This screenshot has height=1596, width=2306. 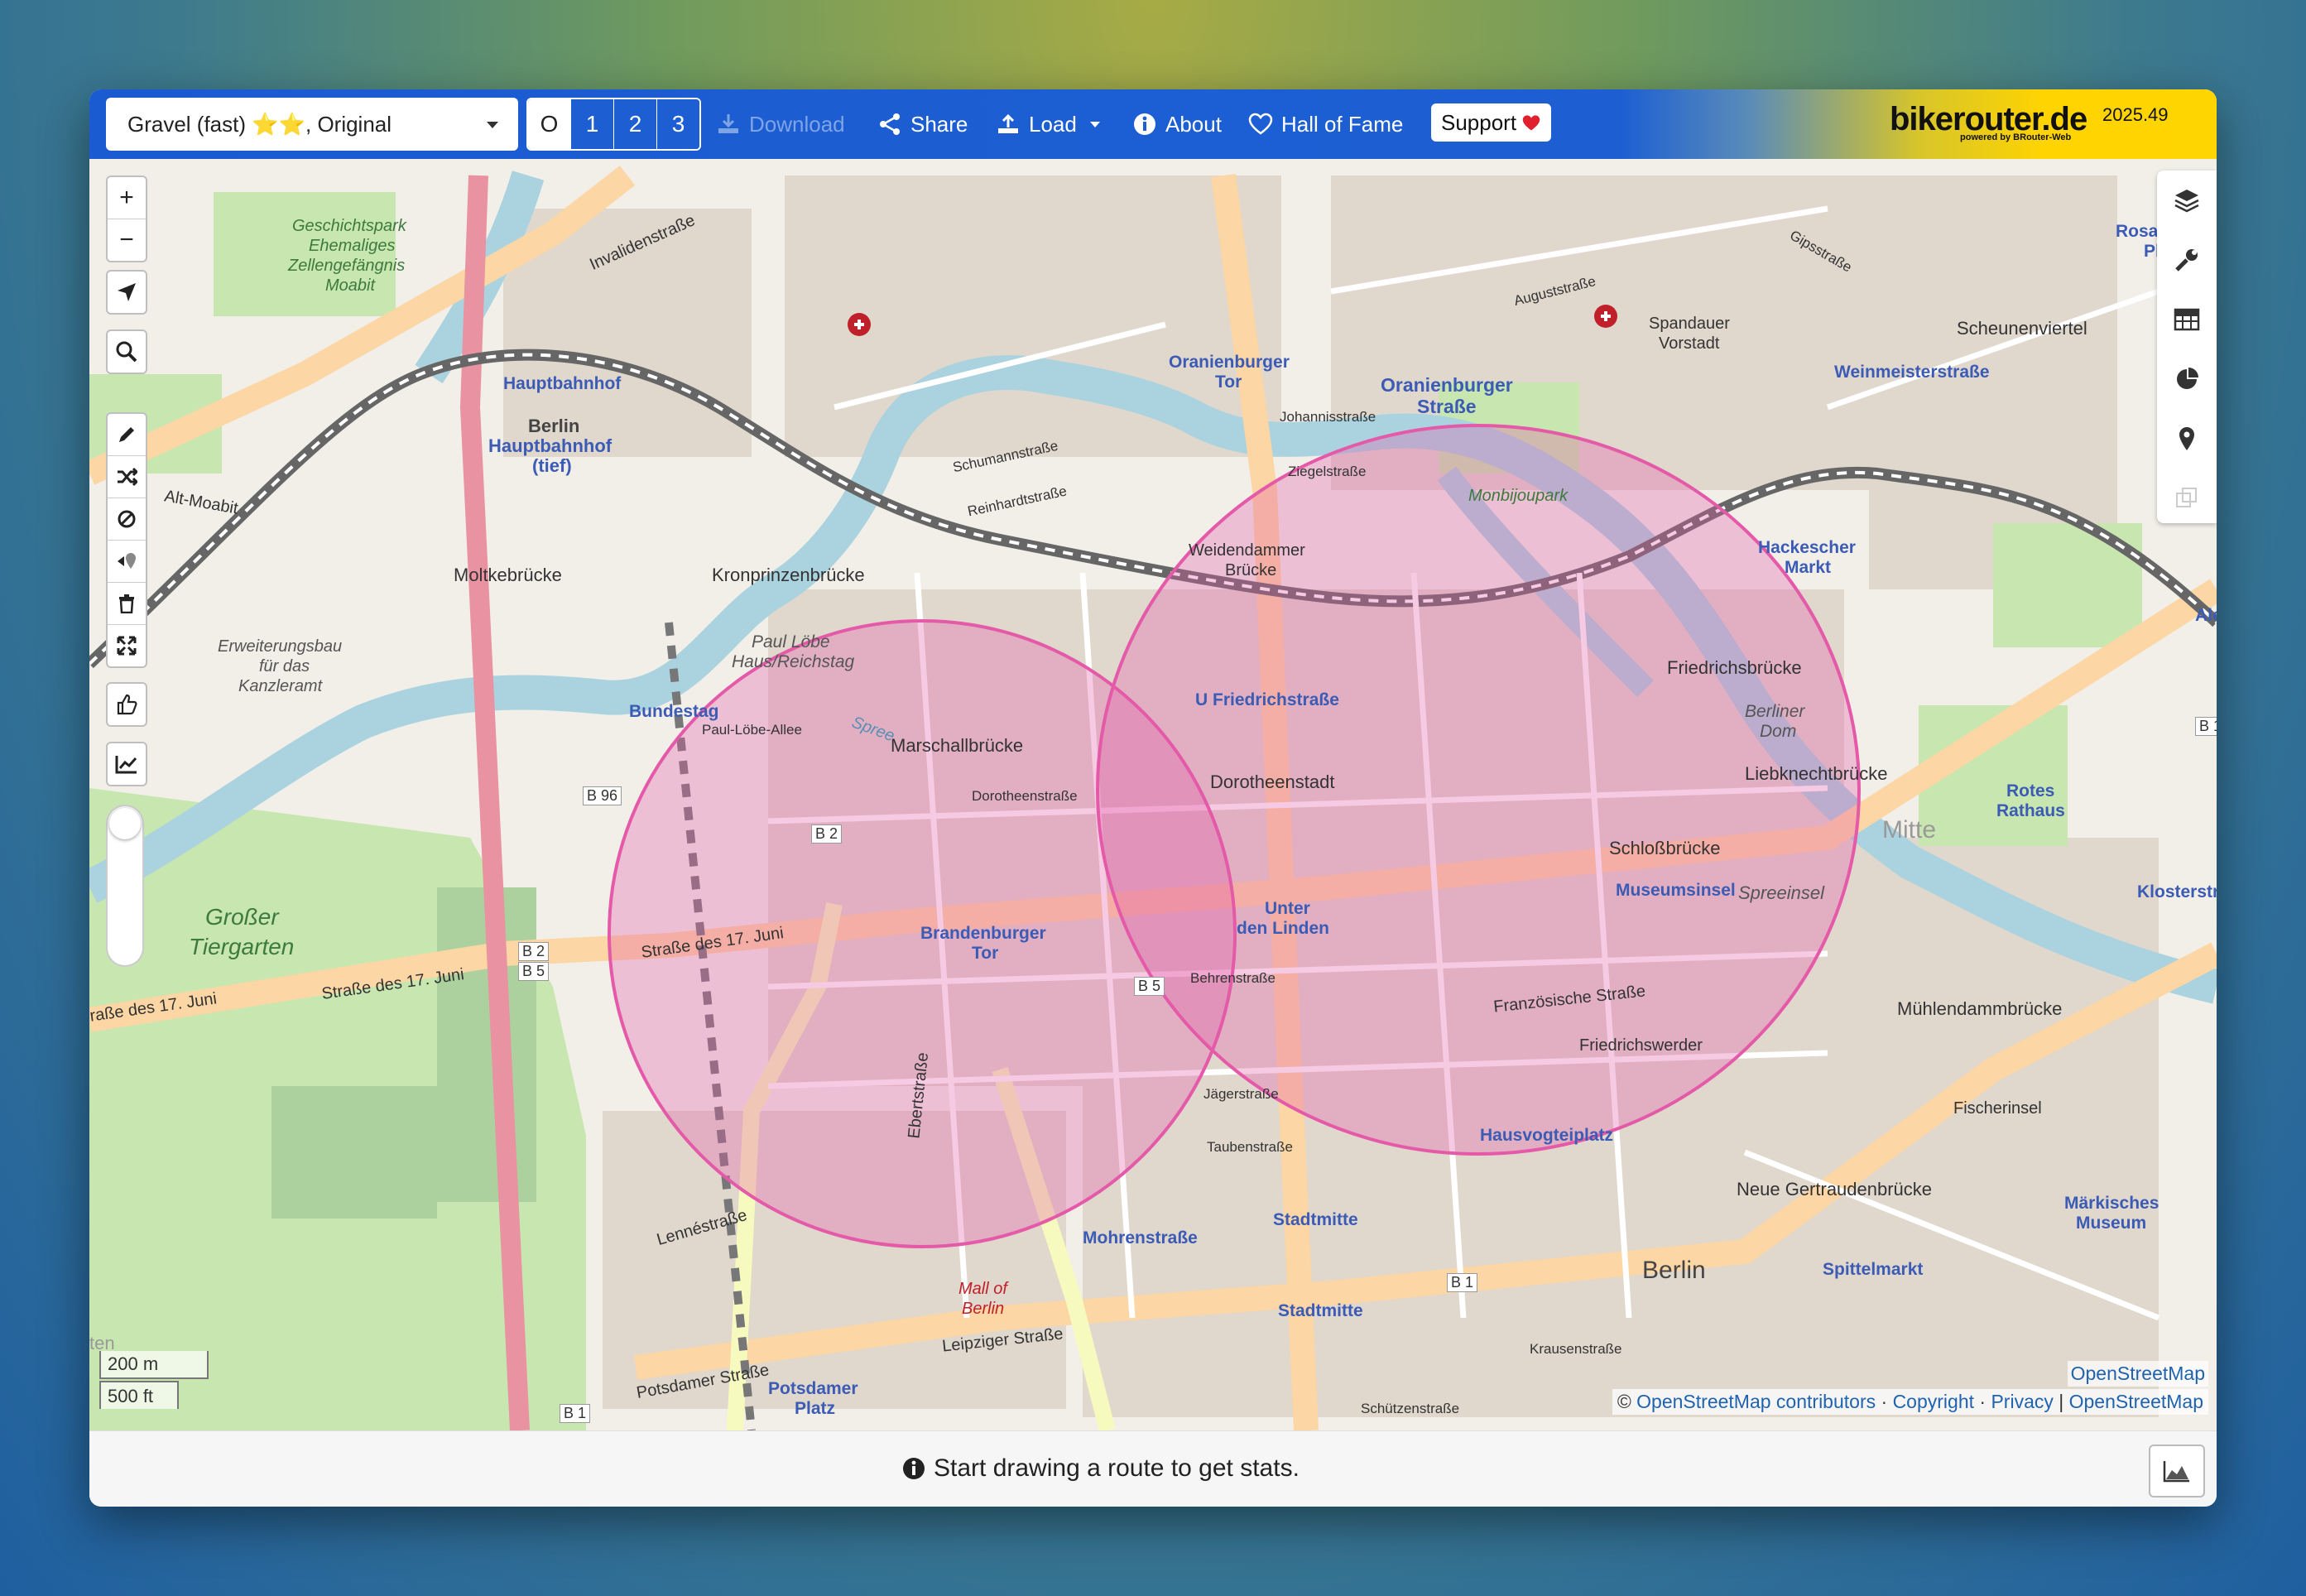 I want to click on map-label: Museumsinsel, so click(x=1676, y=890).